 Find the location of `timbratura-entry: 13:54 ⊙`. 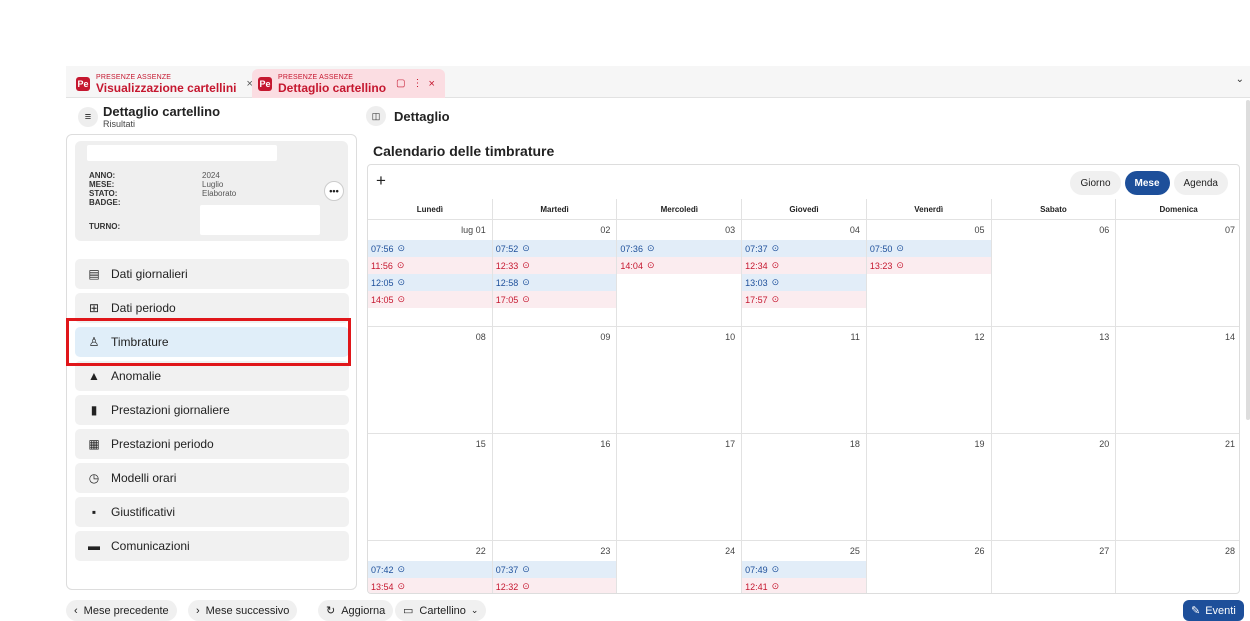

timbratura-entry: 13:54 ⊙ is located at coordinates (430, 585).